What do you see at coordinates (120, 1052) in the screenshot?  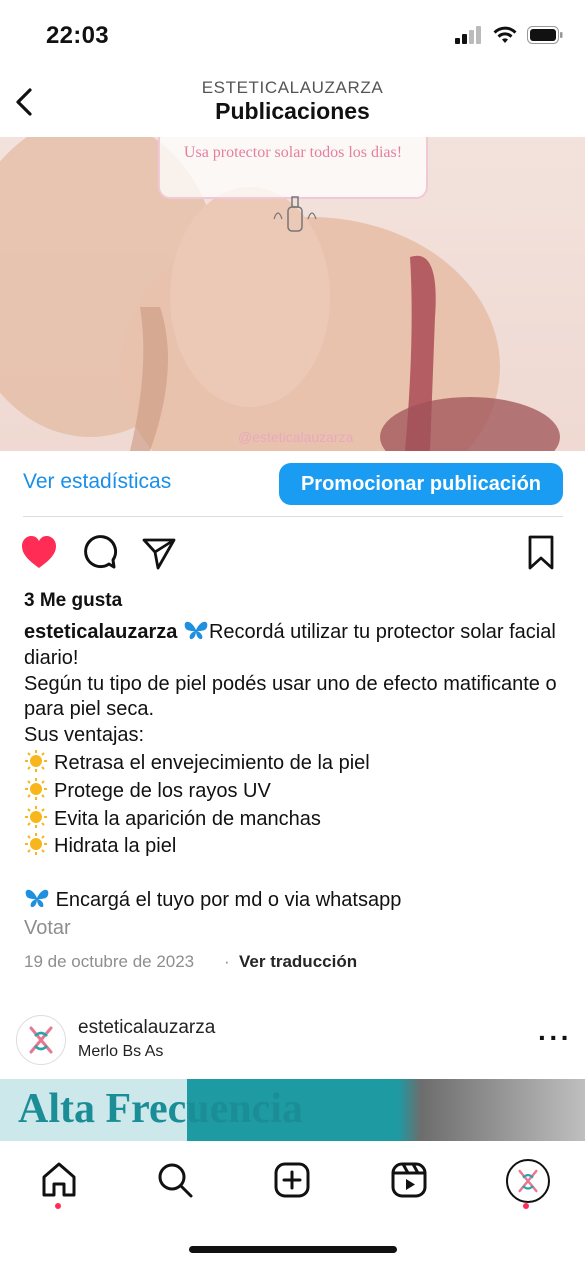 I see `next-post-location: Merlo Bs As` at bounding box center [120, 1052].